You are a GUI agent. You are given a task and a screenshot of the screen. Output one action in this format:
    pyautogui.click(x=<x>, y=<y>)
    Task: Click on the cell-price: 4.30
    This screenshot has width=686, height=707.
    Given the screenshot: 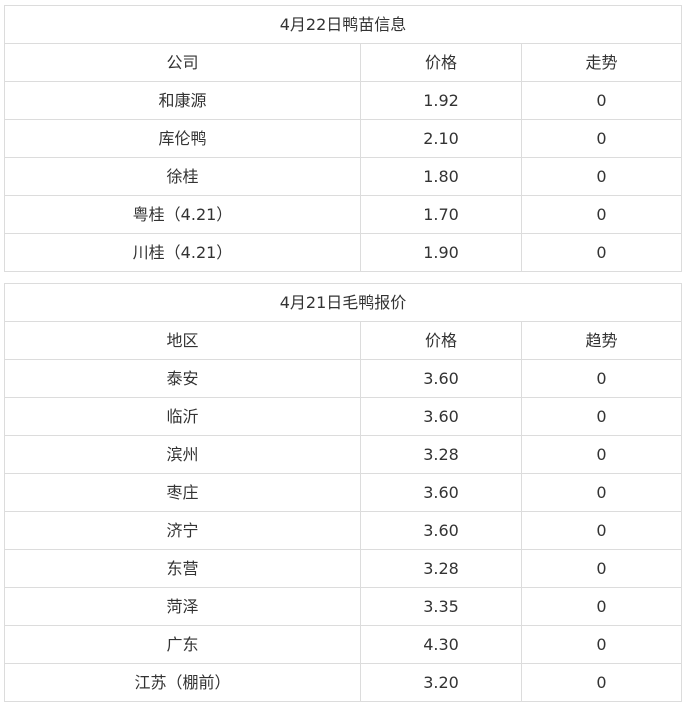 What is the action you would take?
    pyautogui.click(x=441, y=644)
    